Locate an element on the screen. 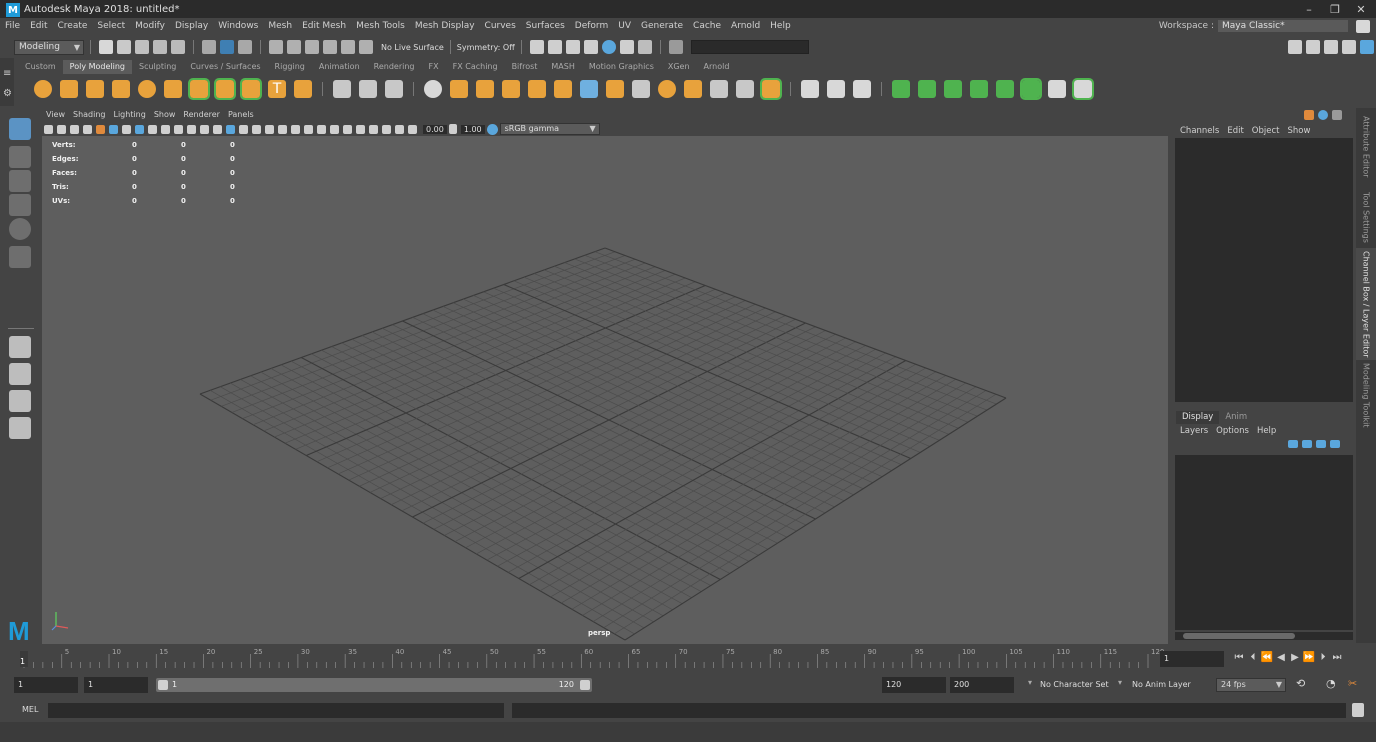 Image resolution: width=1376 pixels, height=742 pixels. step-forward-key-icon: ⏩ is located at coordinates (1309, 657).